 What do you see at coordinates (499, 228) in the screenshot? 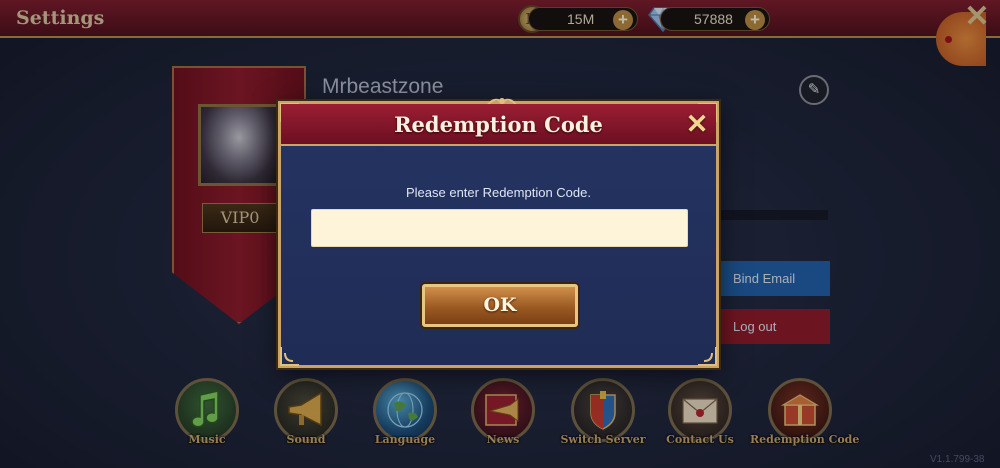
I see `redemption-code-input` at bounding box center [499, 228].